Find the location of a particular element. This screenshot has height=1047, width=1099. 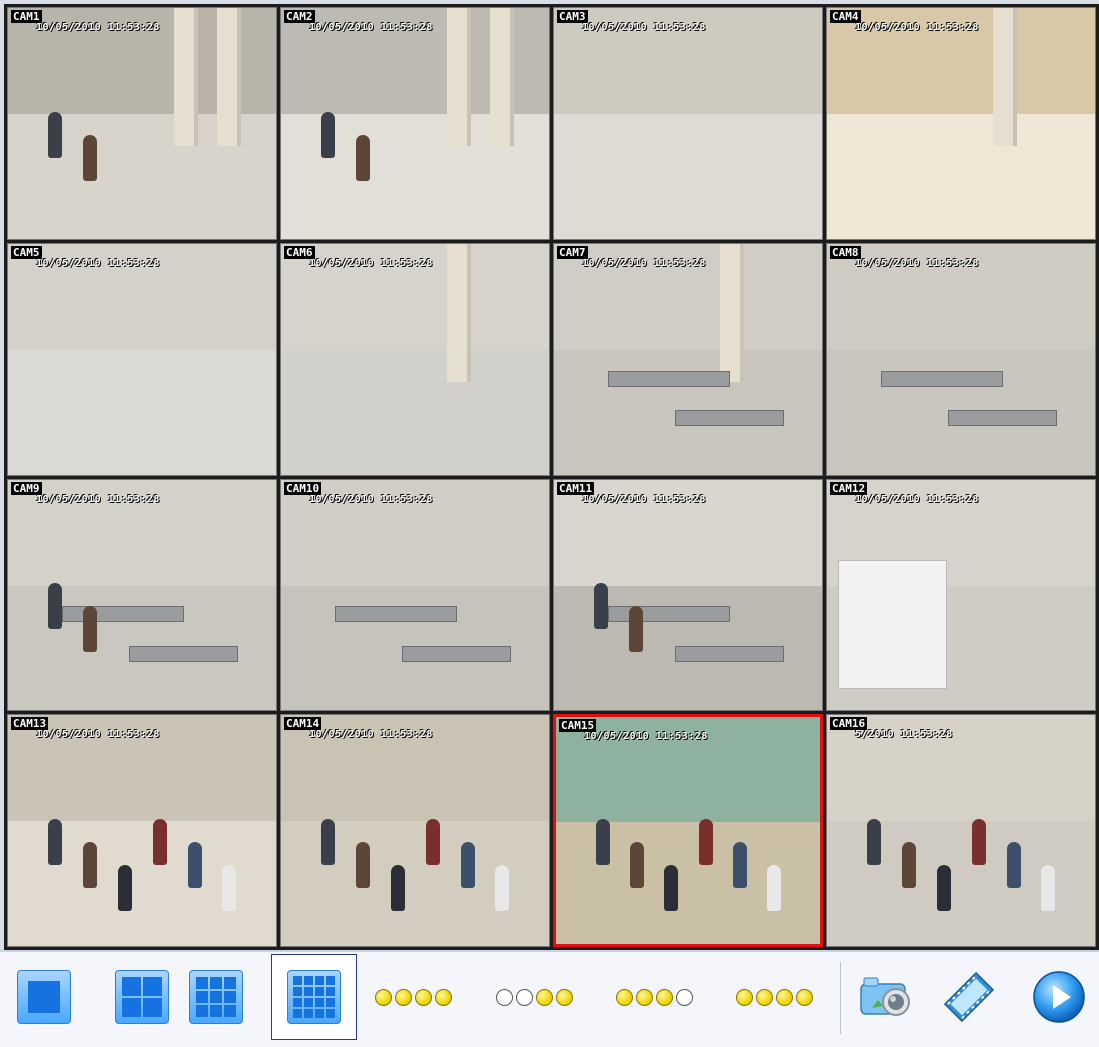

camera-tile: CAM13 10/05/2010 11:53:28 is located at coordinates (142, 830).